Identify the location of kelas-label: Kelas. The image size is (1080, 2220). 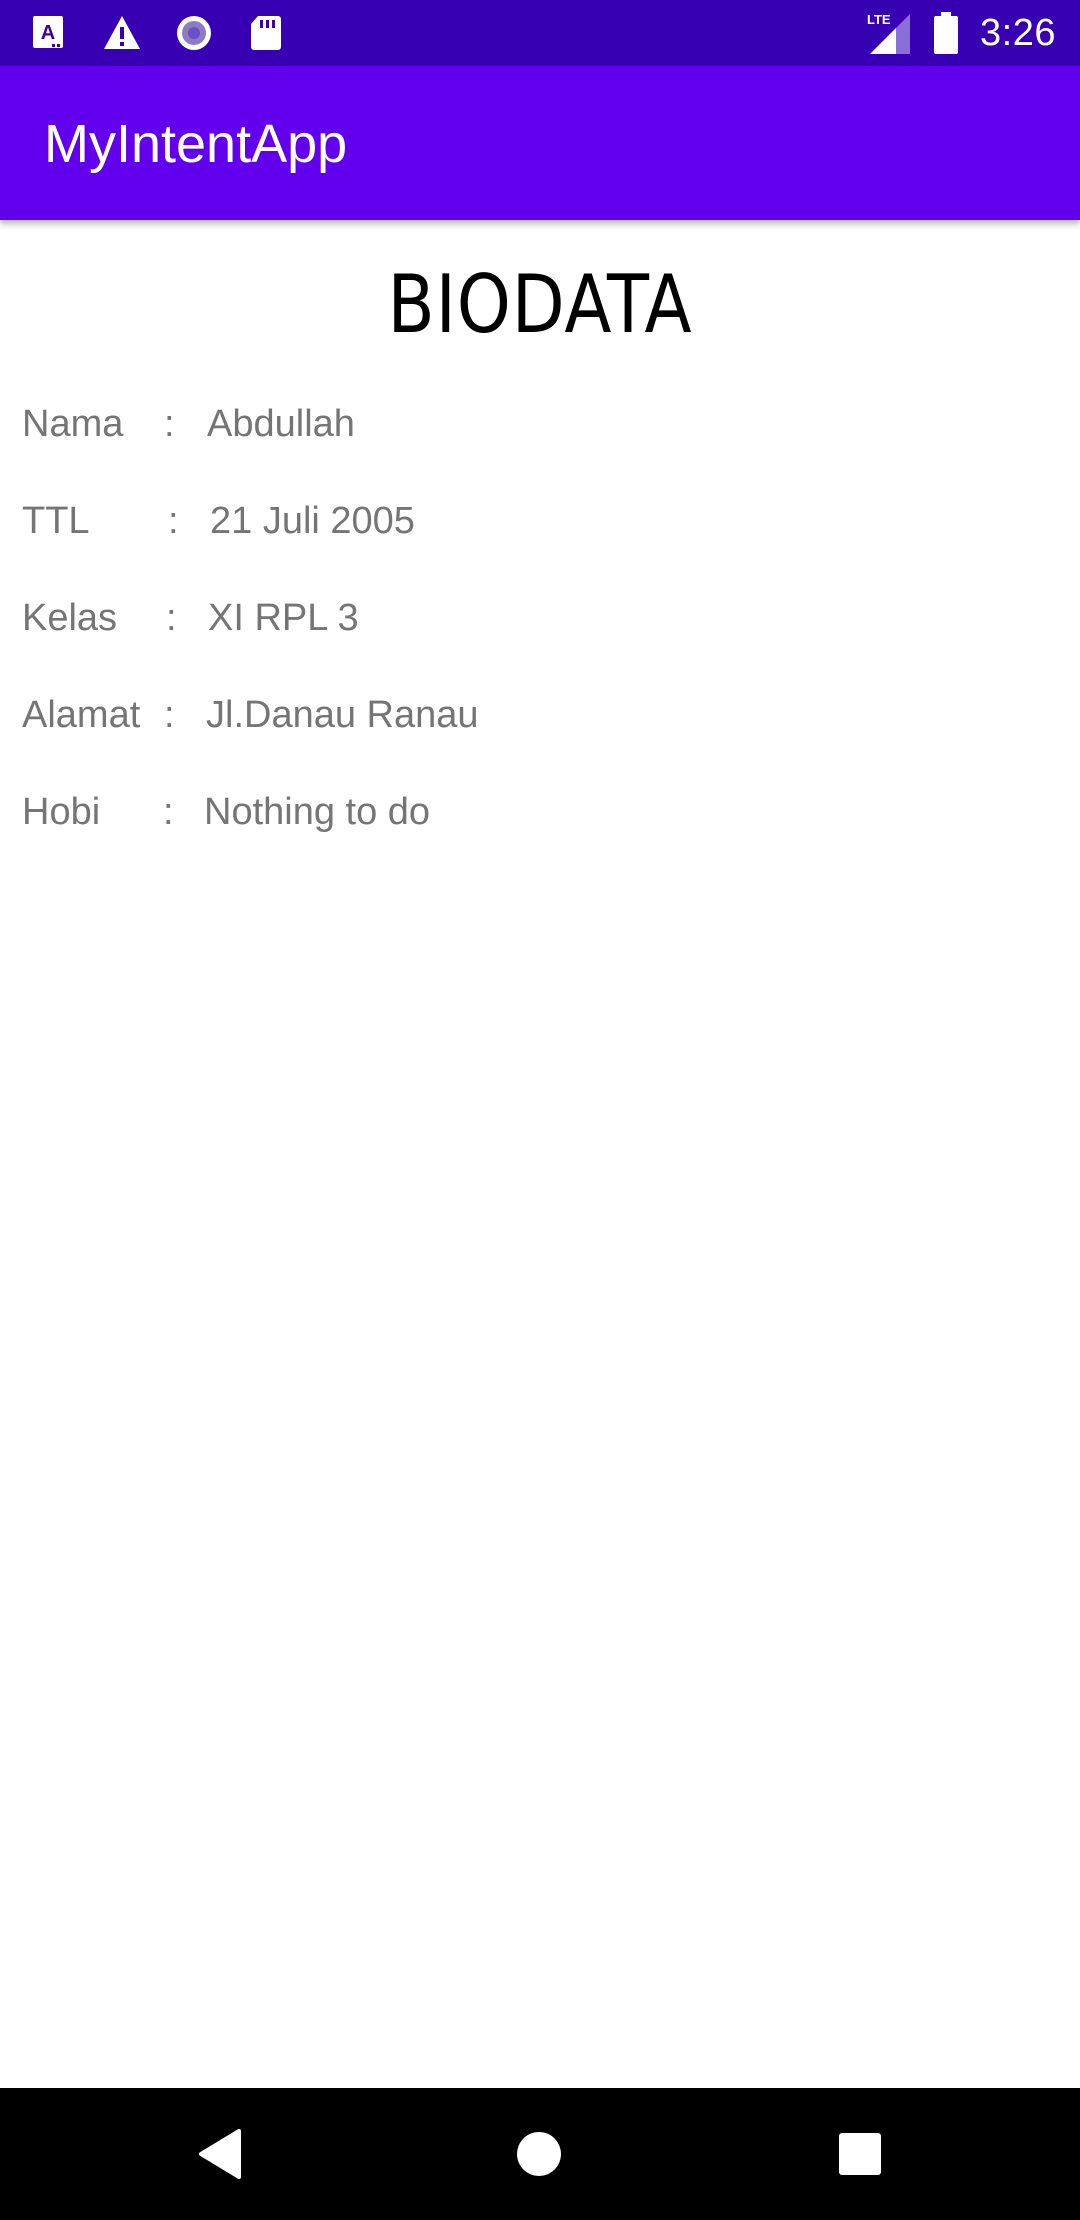
(70, 618).